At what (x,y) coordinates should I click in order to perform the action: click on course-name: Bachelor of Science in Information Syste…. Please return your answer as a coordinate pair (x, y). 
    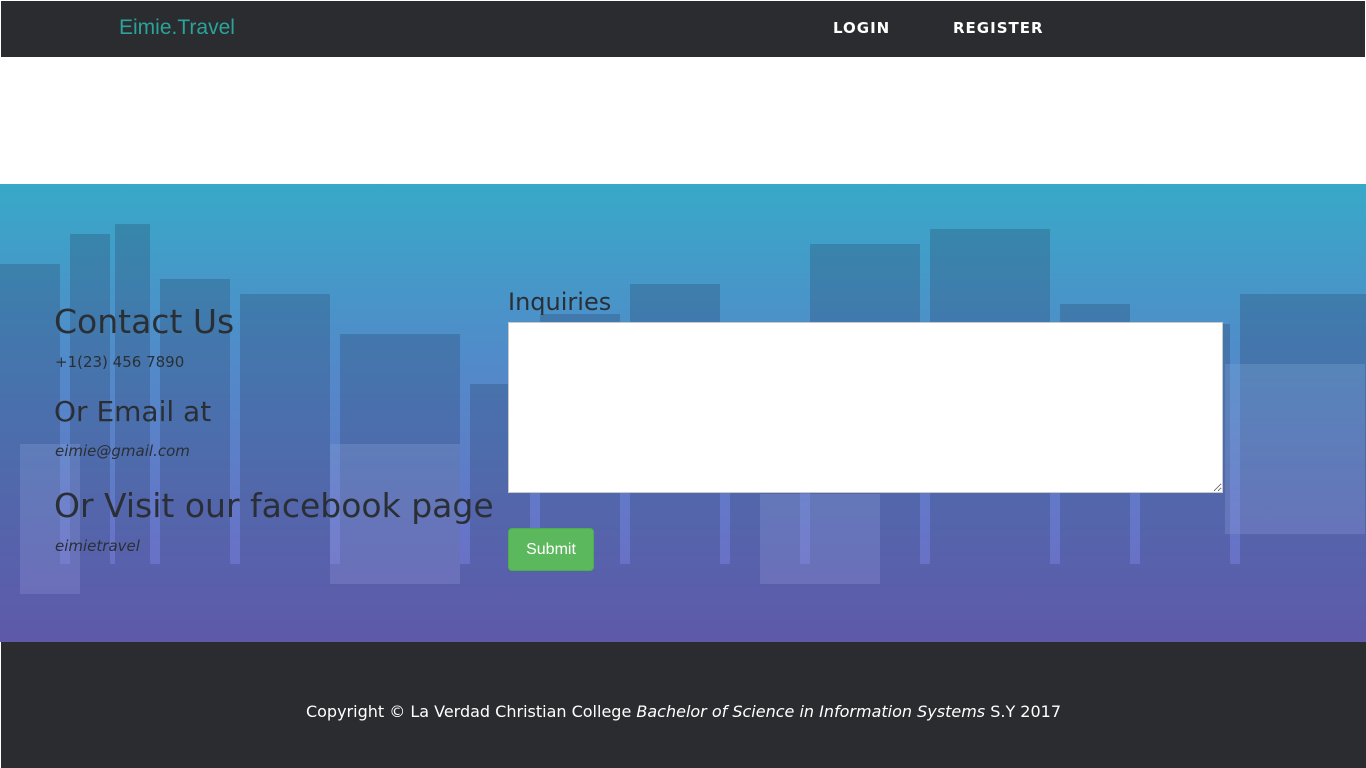
    Looking at the image, I should click on (811, 711).